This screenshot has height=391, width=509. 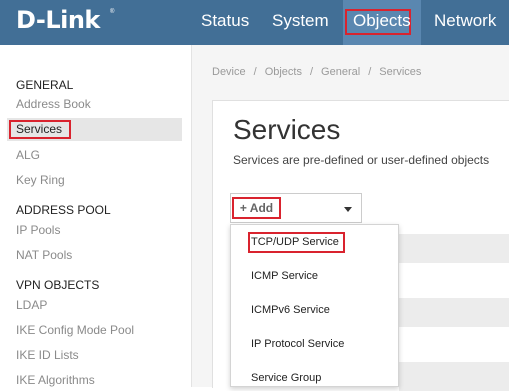 I want to click on breadcrumb-device: Device, so click(x=229, y=72).